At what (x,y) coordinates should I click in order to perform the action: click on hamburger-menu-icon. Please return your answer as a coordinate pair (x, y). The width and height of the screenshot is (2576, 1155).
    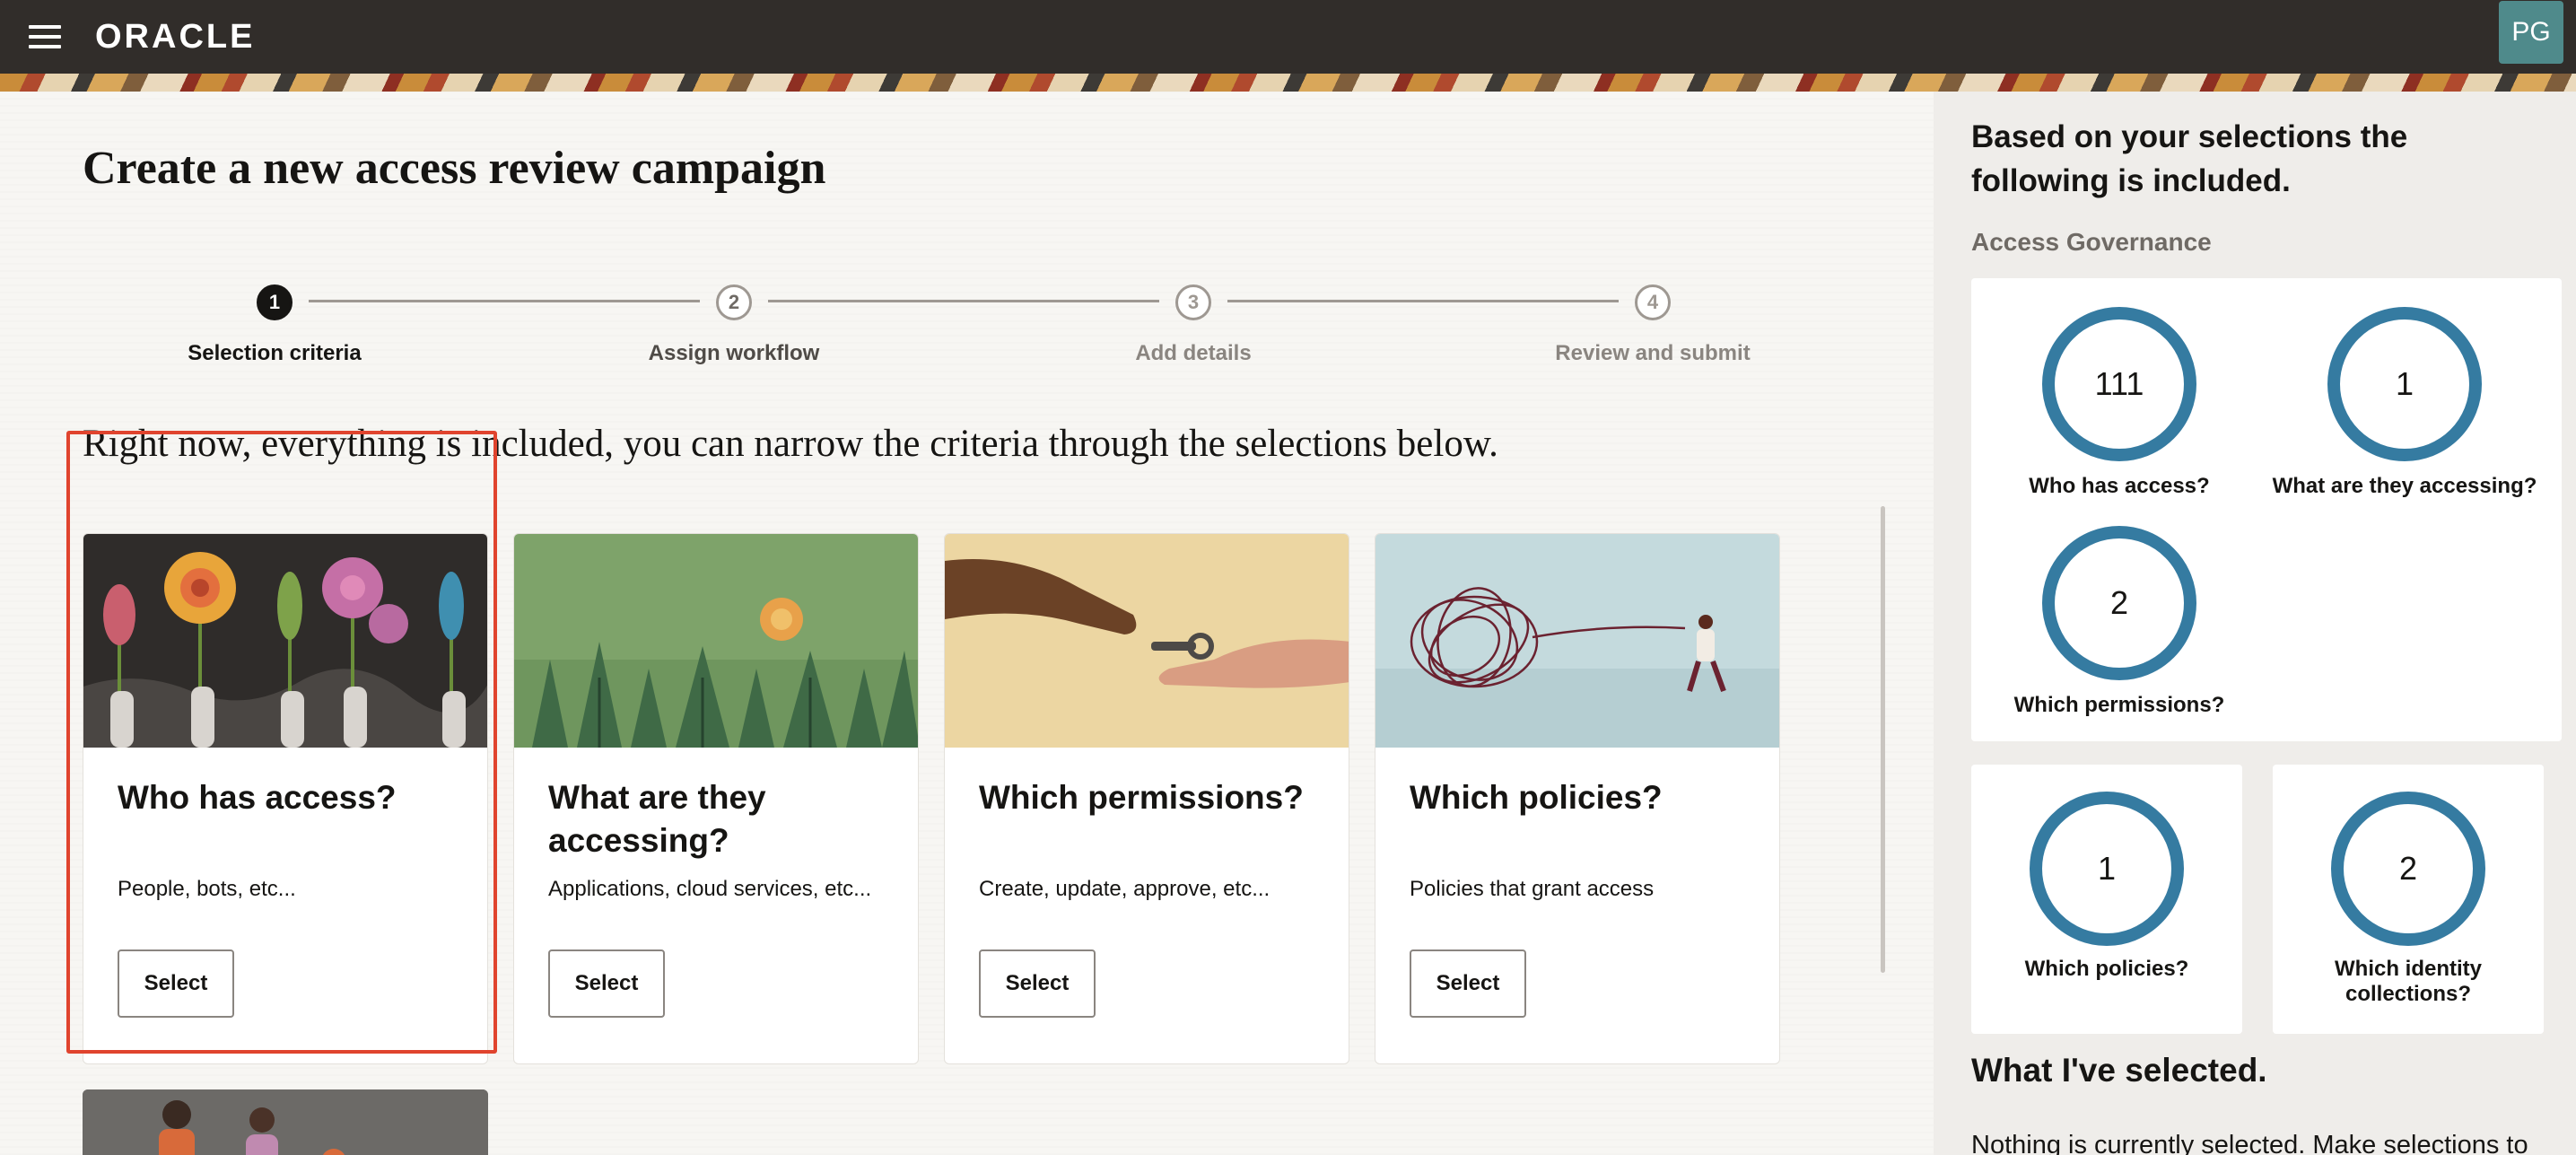
    Looking at the image, I should click on (45, 37).